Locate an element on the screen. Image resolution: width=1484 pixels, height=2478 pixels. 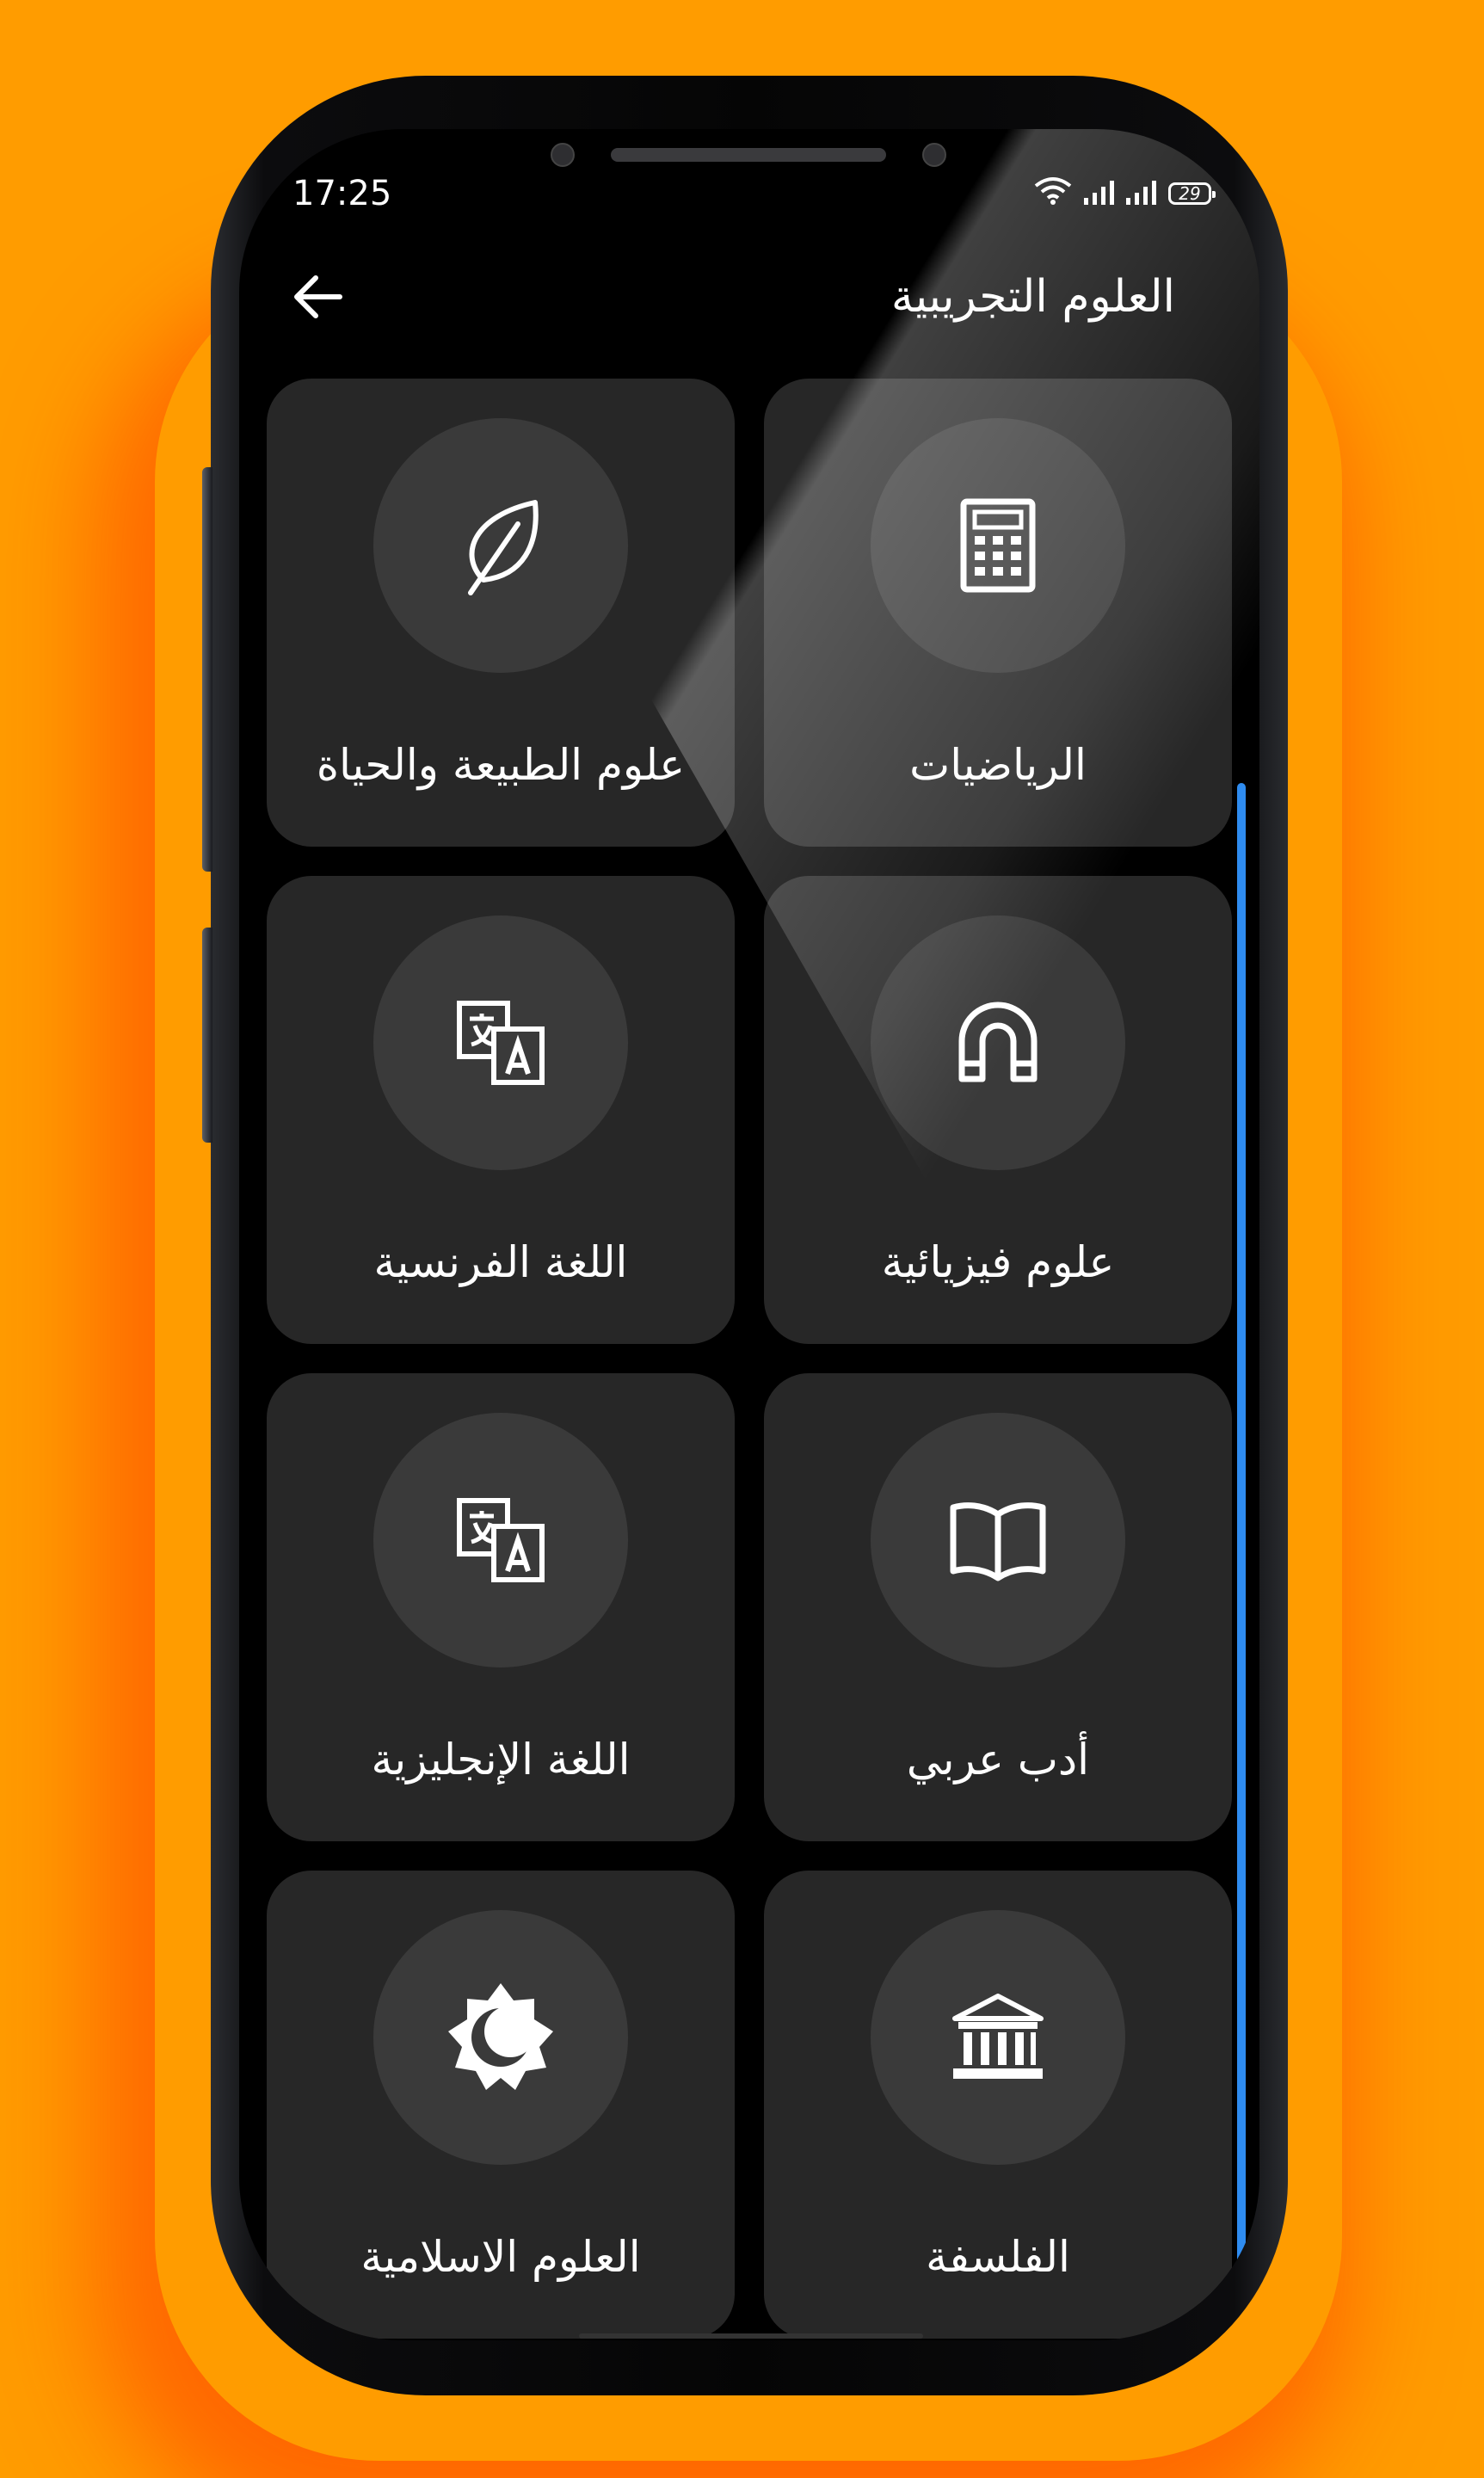
subject-card-natural-sciences: علوم الطبيعة والحياة is located at coordinates (501, 613).